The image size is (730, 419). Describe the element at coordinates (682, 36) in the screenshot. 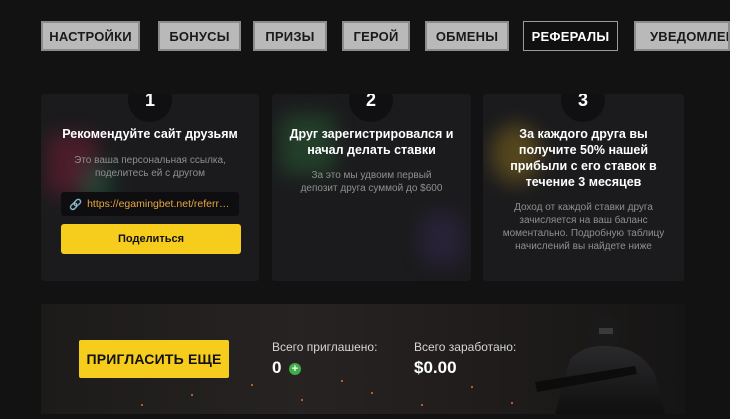

I see `tab-notifications: УВЕДОМЛЕНИ` at that location.